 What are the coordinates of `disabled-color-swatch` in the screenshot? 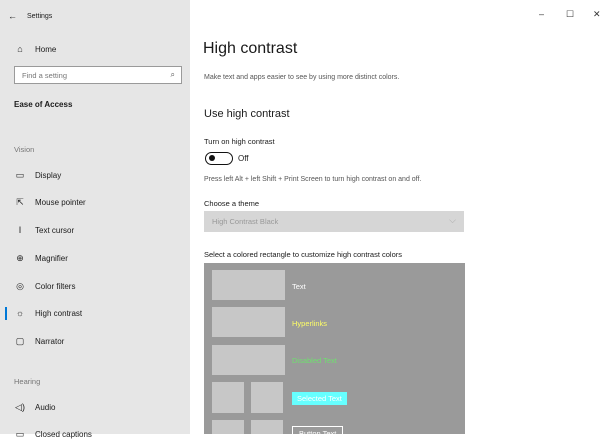 It's located at (248, 360).